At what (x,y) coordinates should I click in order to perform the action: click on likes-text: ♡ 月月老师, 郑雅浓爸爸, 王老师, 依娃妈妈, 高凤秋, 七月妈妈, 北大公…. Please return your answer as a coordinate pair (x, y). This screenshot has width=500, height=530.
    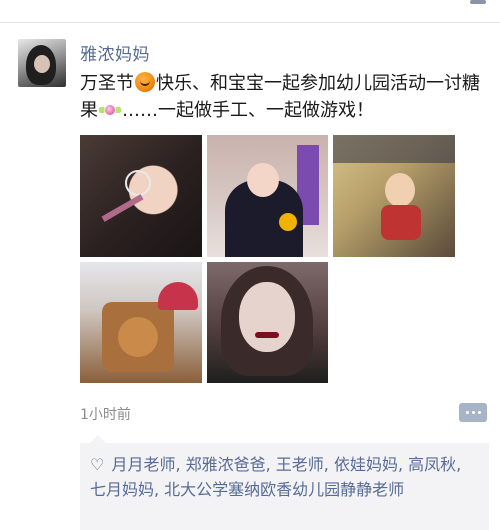
    Looking at the image, I should click on (286, 477).